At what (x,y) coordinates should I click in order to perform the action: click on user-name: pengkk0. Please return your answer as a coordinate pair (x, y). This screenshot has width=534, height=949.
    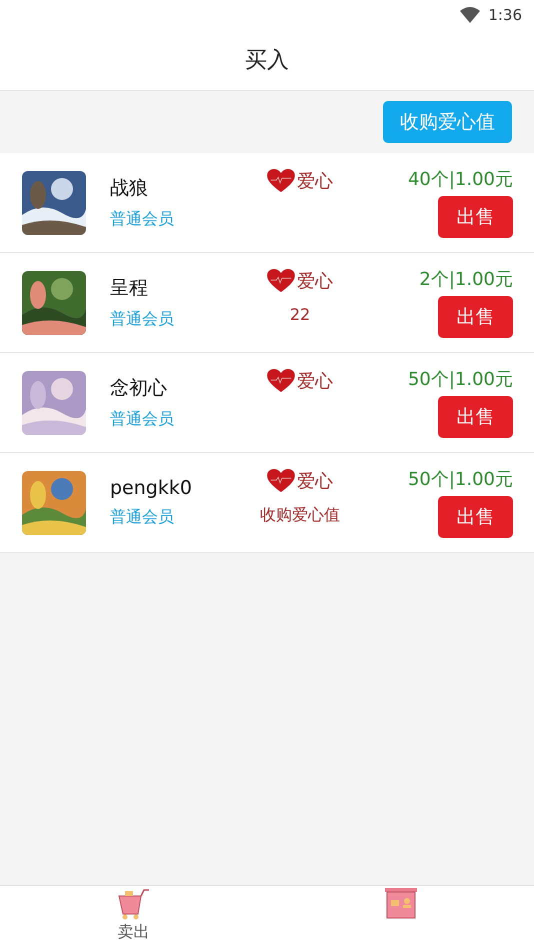
    Looking at the image, I should click on (151, 488).